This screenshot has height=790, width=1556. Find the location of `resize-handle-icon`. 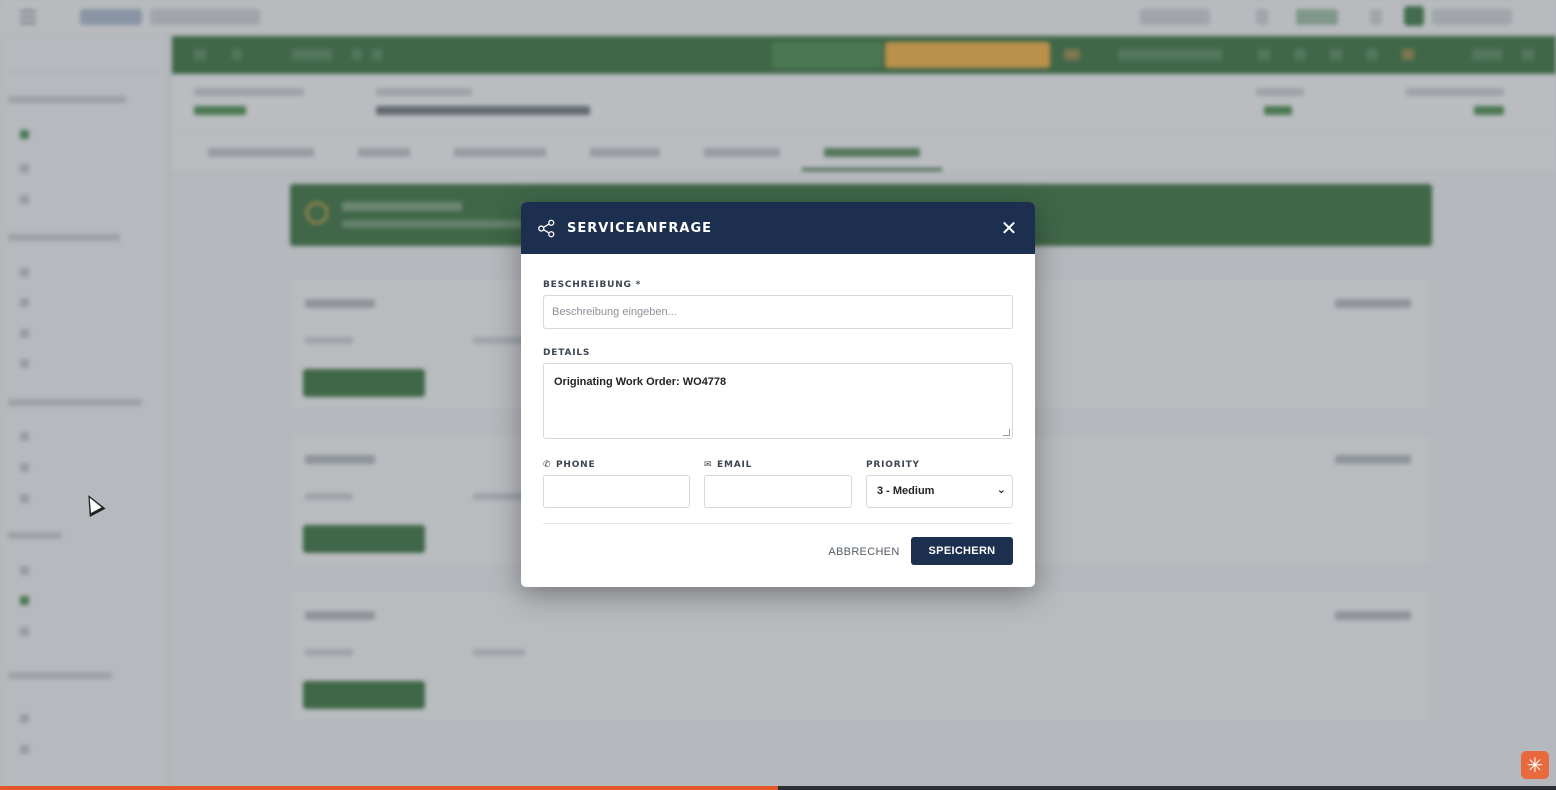

resize-handle-icon is located at coordinates (1006, 432).